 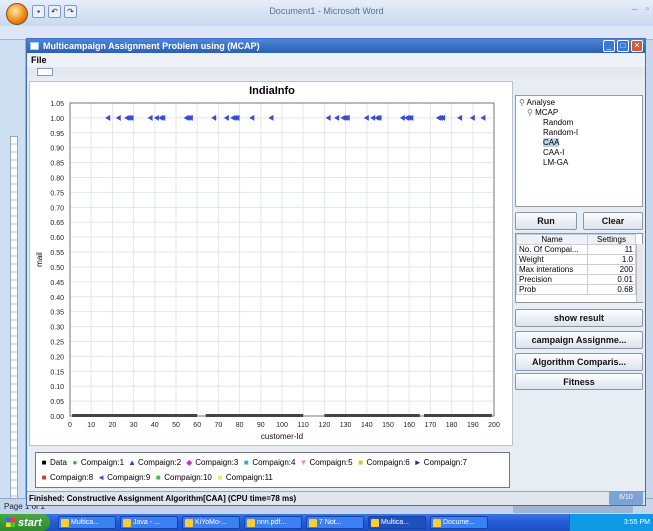 I want to click on setting-value: 11, so click(x=611, y=249).